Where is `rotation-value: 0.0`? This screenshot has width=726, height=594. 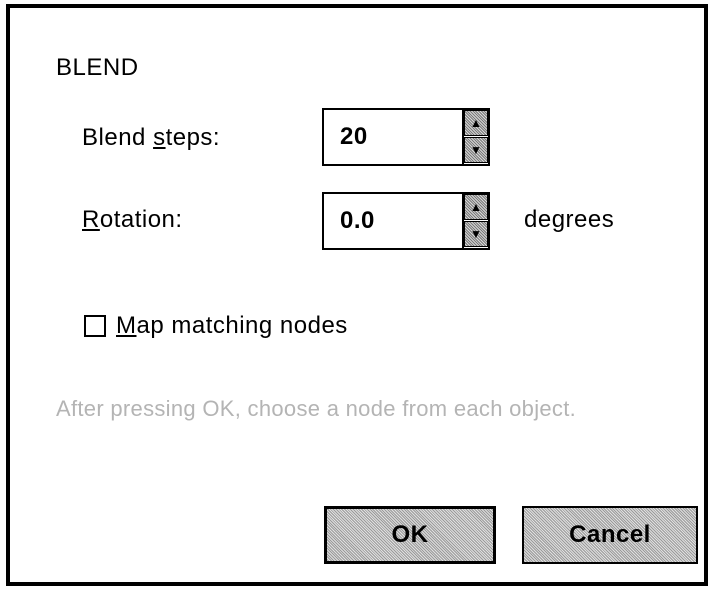
rotation-value: 0.0 is located at coordinates (357, 221).